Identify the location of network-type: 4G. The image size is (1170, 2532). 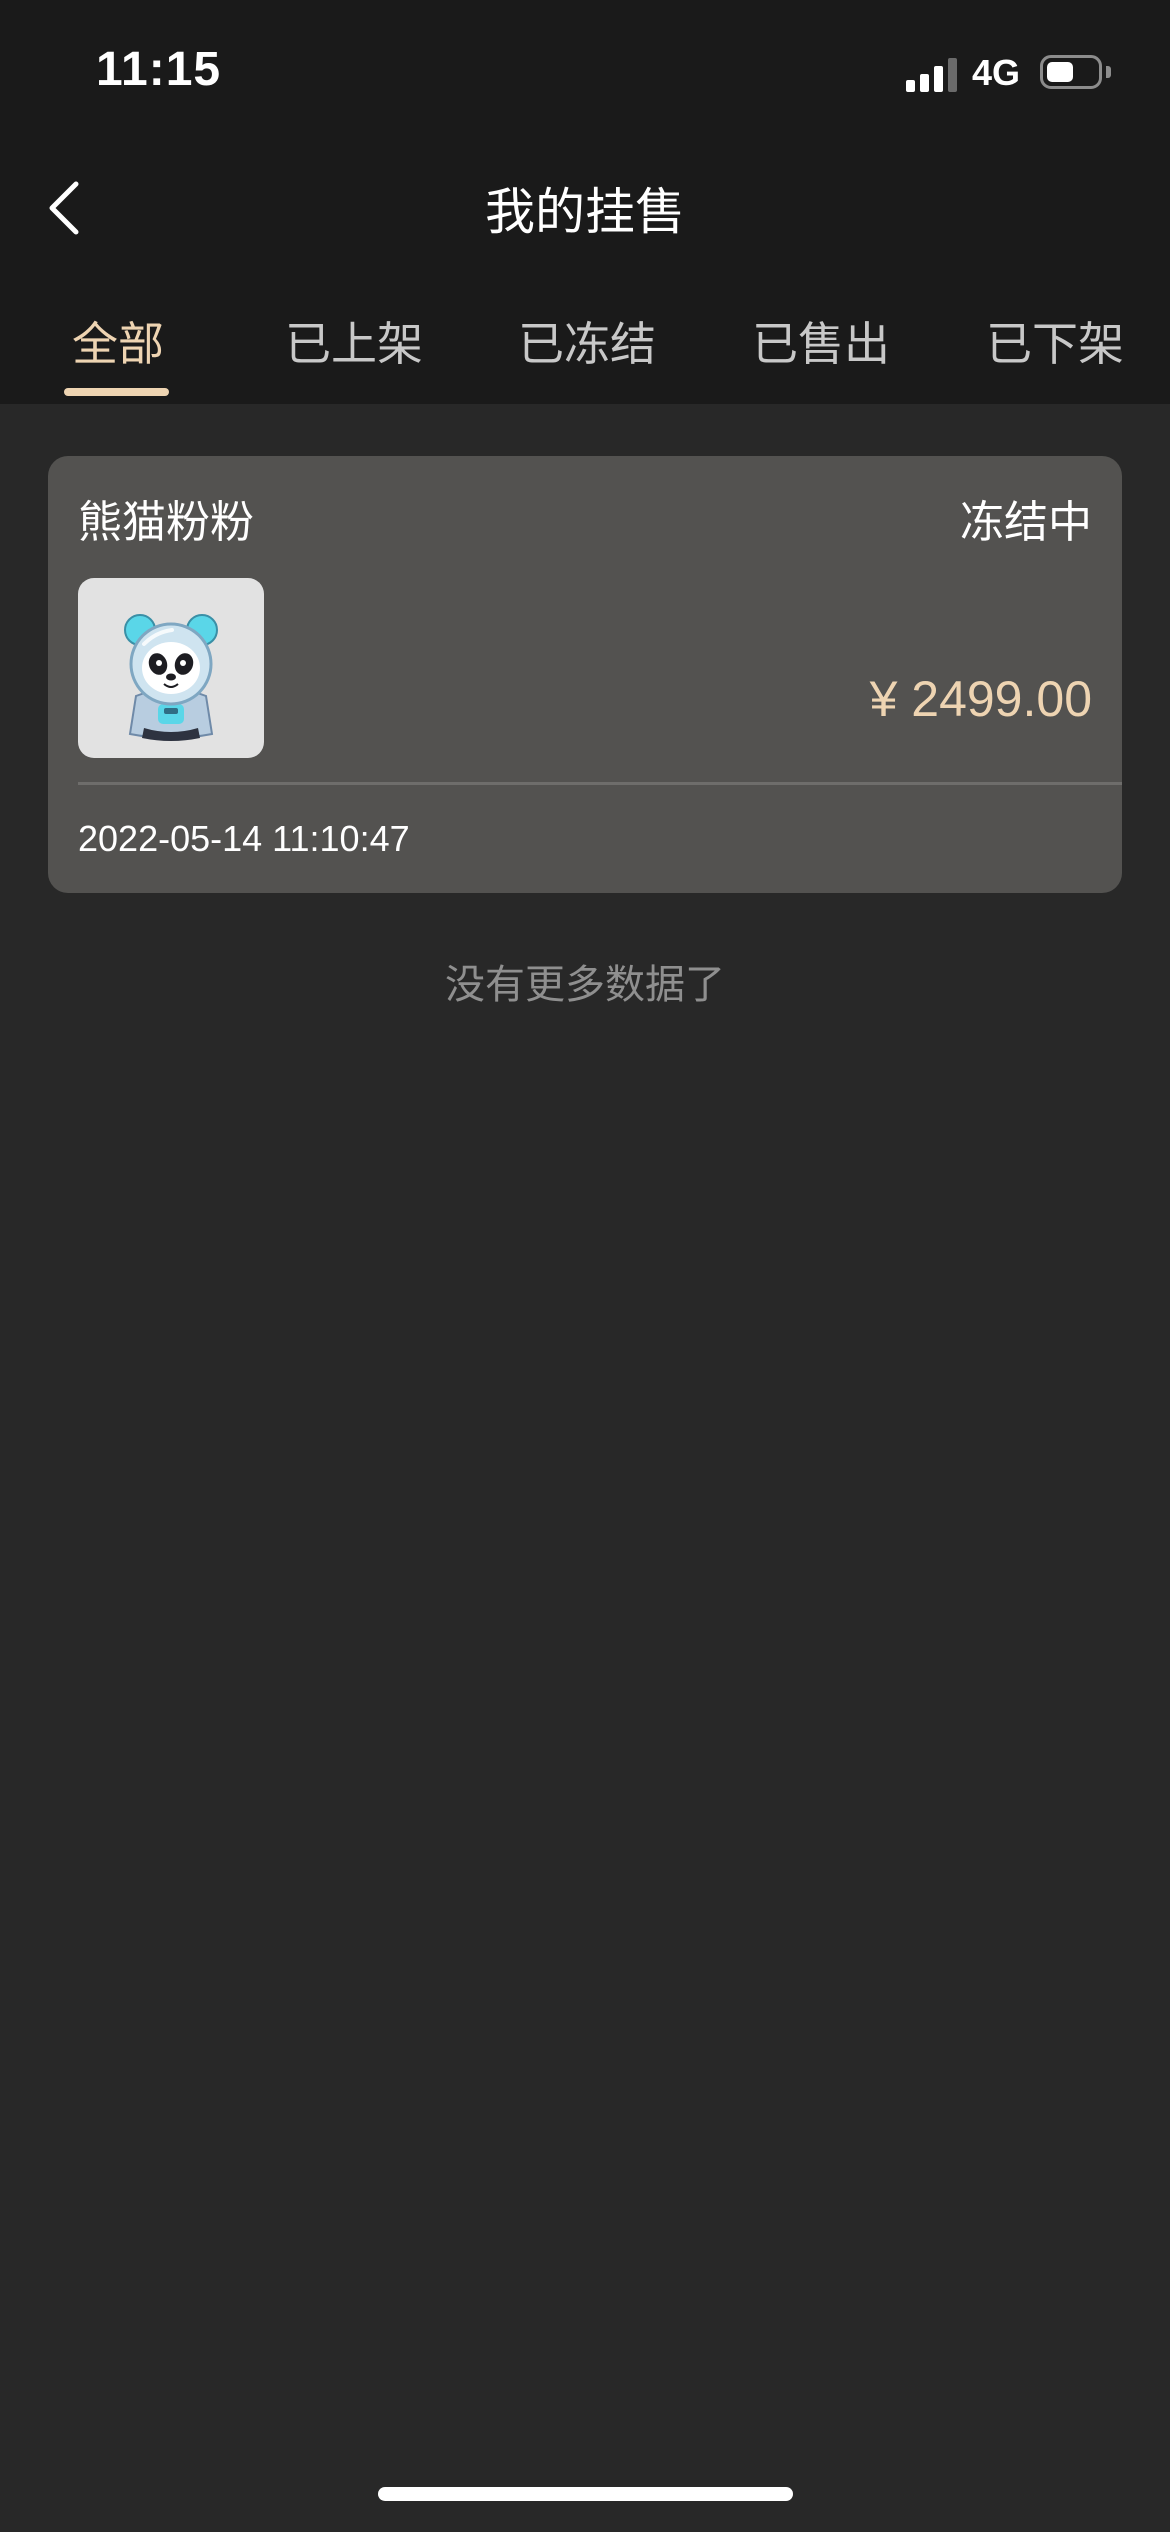
(996, 72).